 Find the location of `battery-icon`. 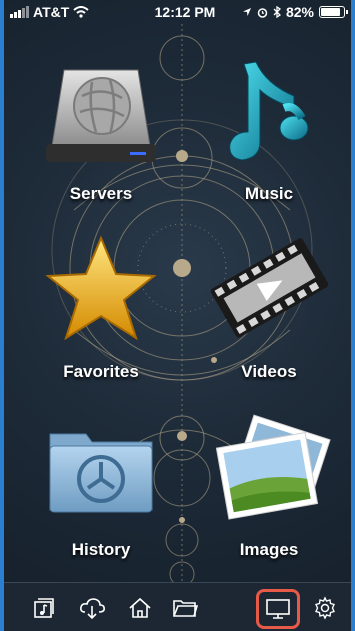

battery-icon is located at coordinates (333, 12).